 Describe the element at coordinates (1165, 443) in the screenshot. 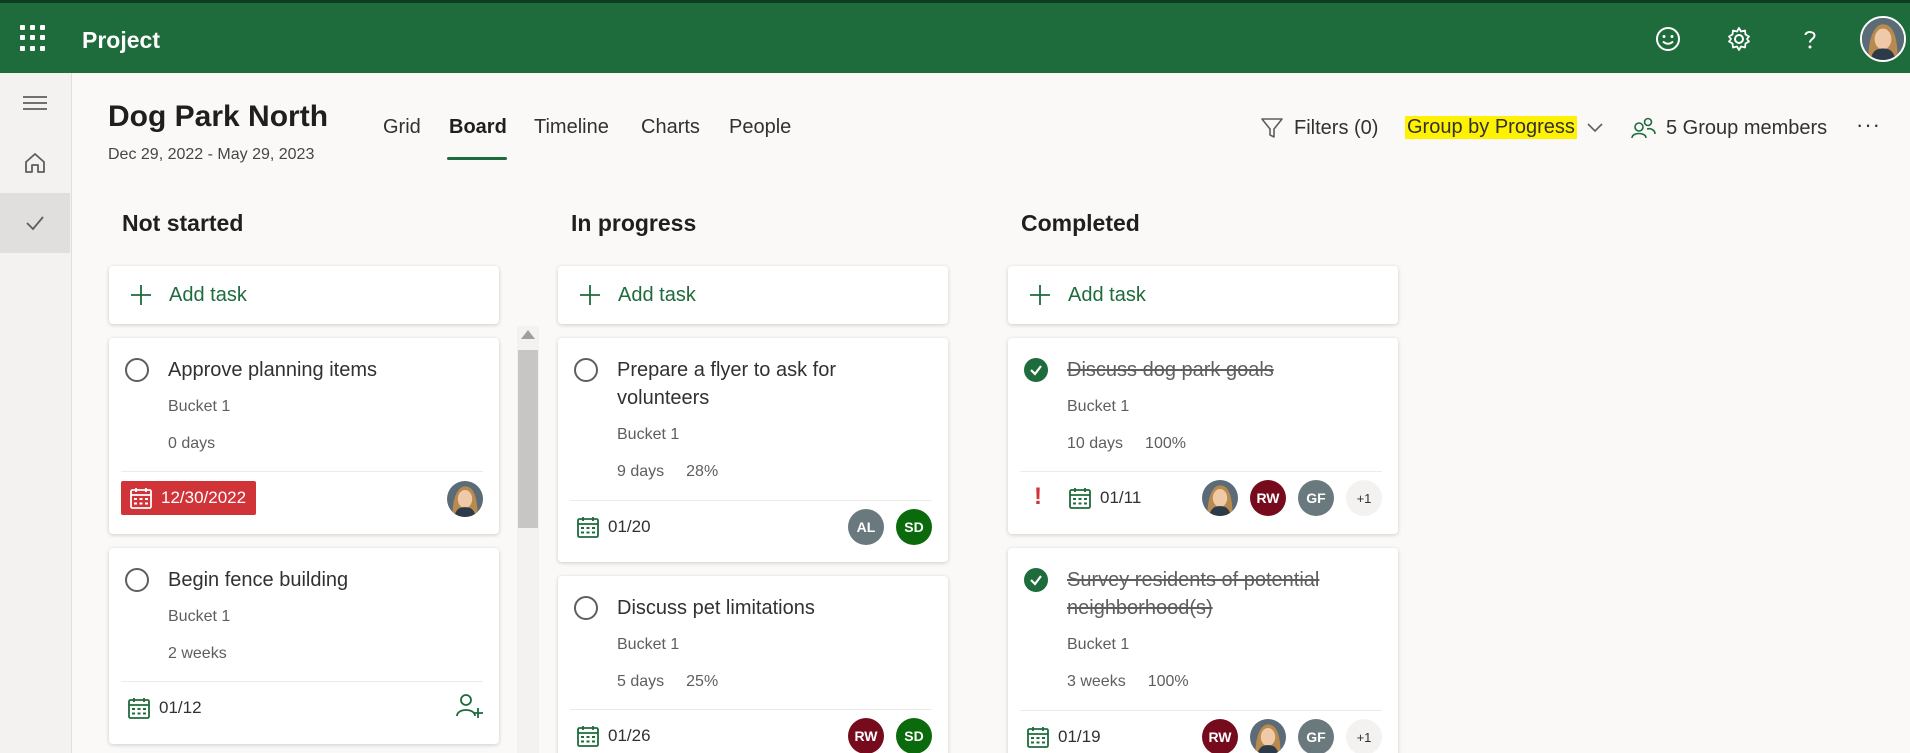

I see `percent-complete: 100%` at that location.